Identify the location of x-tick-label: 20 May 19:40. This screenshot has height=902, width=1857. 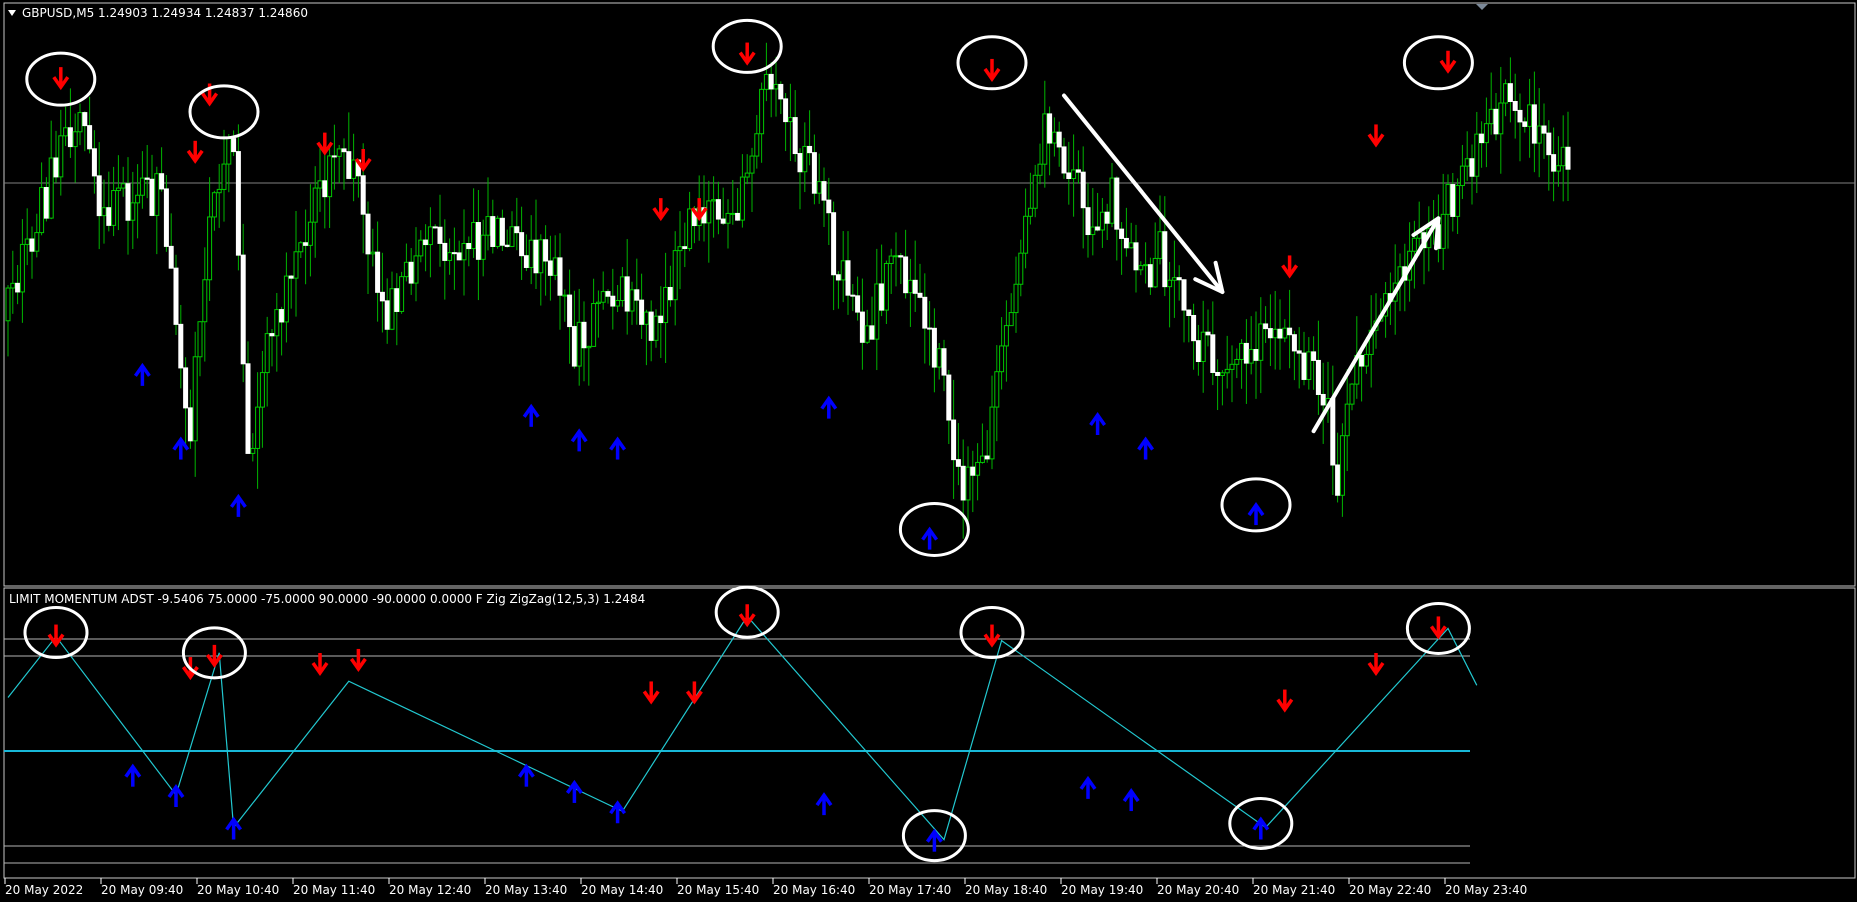
(1102, 890).